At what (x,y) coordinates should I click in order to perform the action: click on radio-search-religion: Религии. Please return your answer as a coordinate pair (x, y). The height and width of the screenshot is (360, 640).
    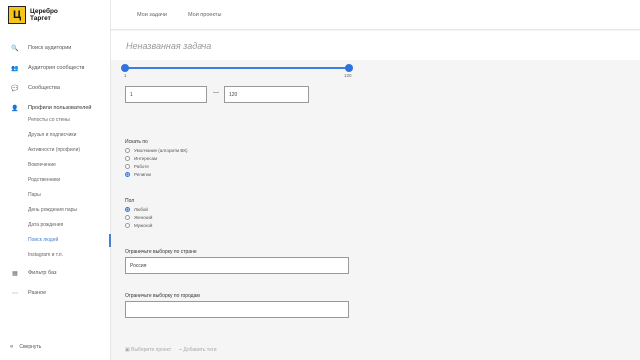
    Looking at the image, I should click on (138, 174).